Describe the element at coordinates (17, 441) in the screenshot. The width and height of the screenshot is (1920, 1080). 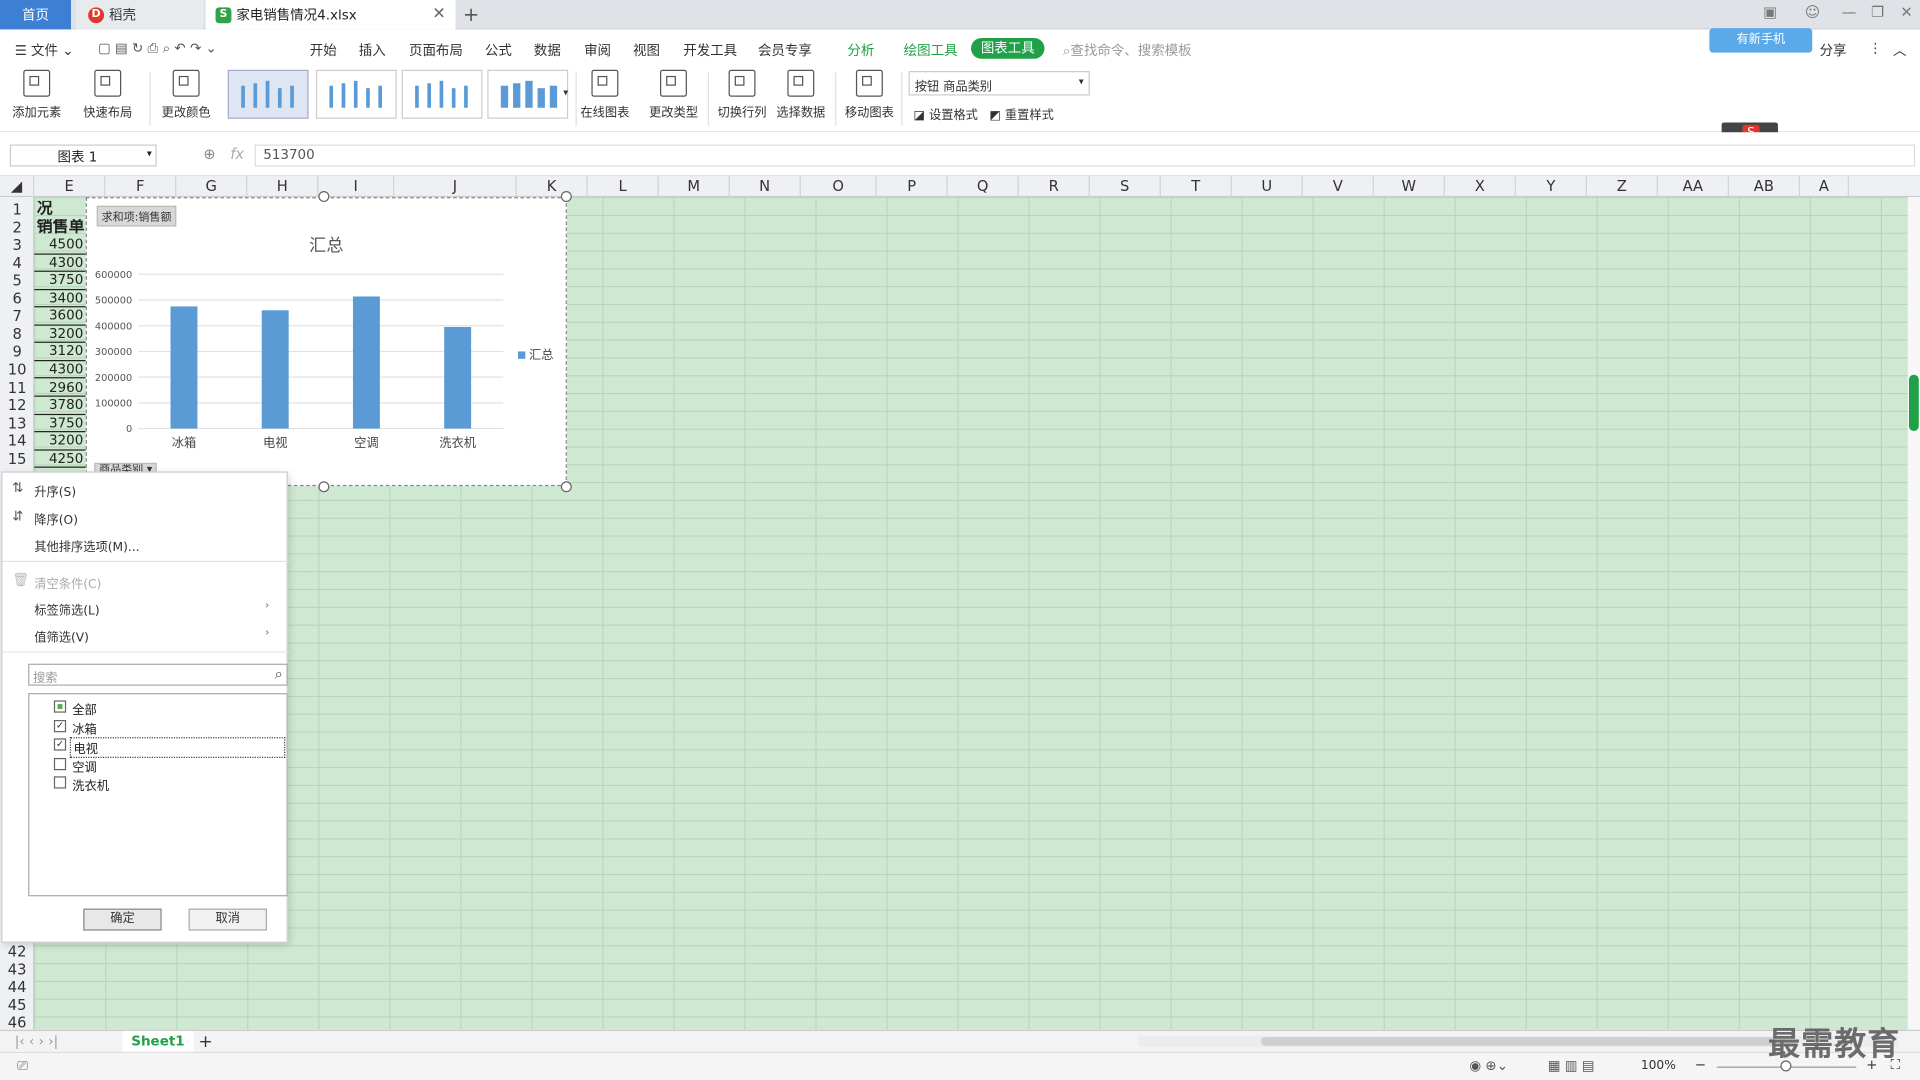
I see `row-header: 14` at that location.